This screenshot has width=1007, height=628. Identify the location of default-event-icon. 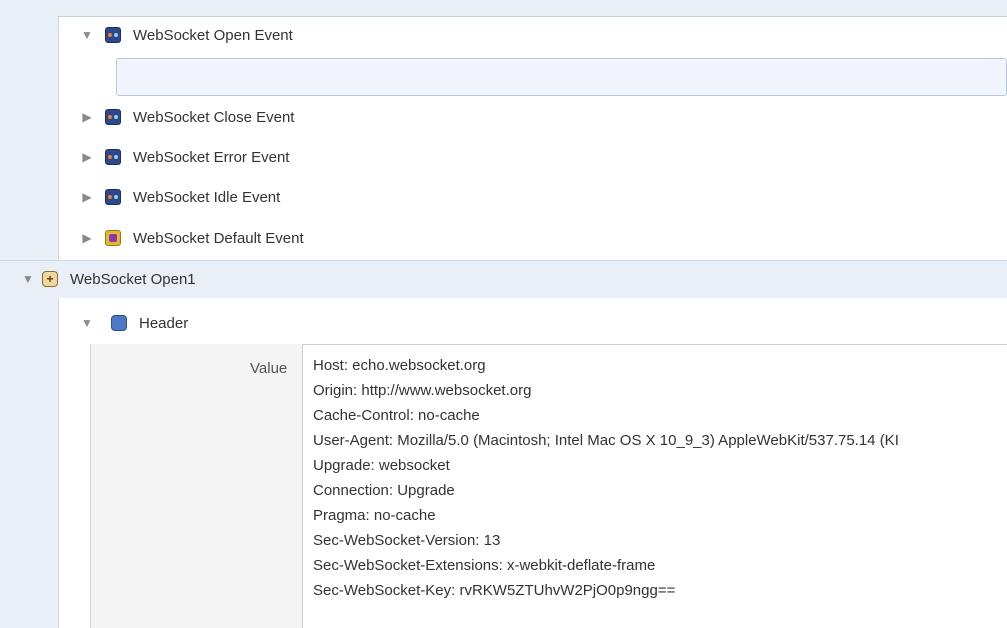
(113, 238).